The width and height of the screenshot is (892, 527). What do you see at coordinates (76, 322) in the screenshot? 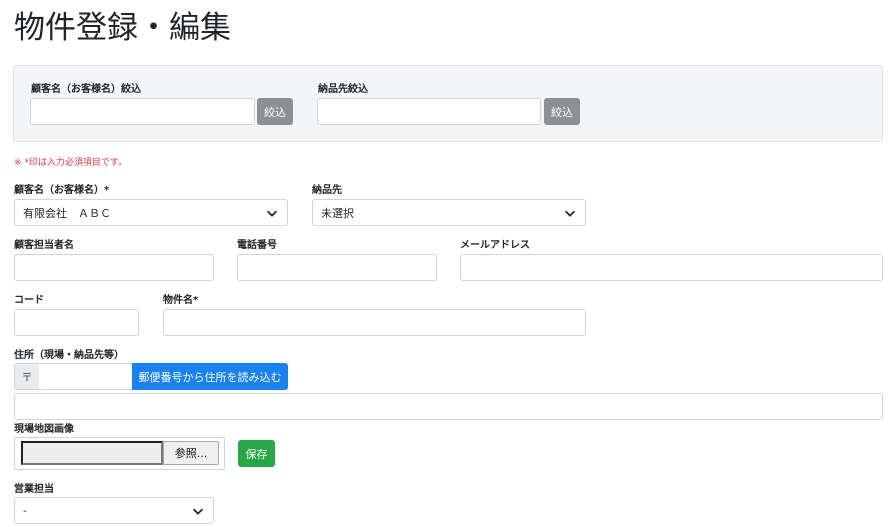
I see `code-input` at bounding box center [76, 322].